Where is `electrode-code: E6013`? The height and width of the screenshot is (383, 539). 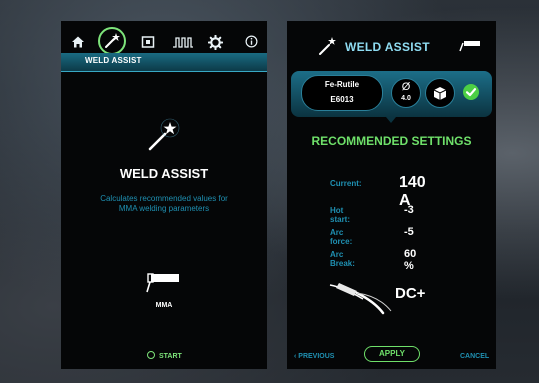 electrode-code: E6013 is located at coordinates (342, 99).